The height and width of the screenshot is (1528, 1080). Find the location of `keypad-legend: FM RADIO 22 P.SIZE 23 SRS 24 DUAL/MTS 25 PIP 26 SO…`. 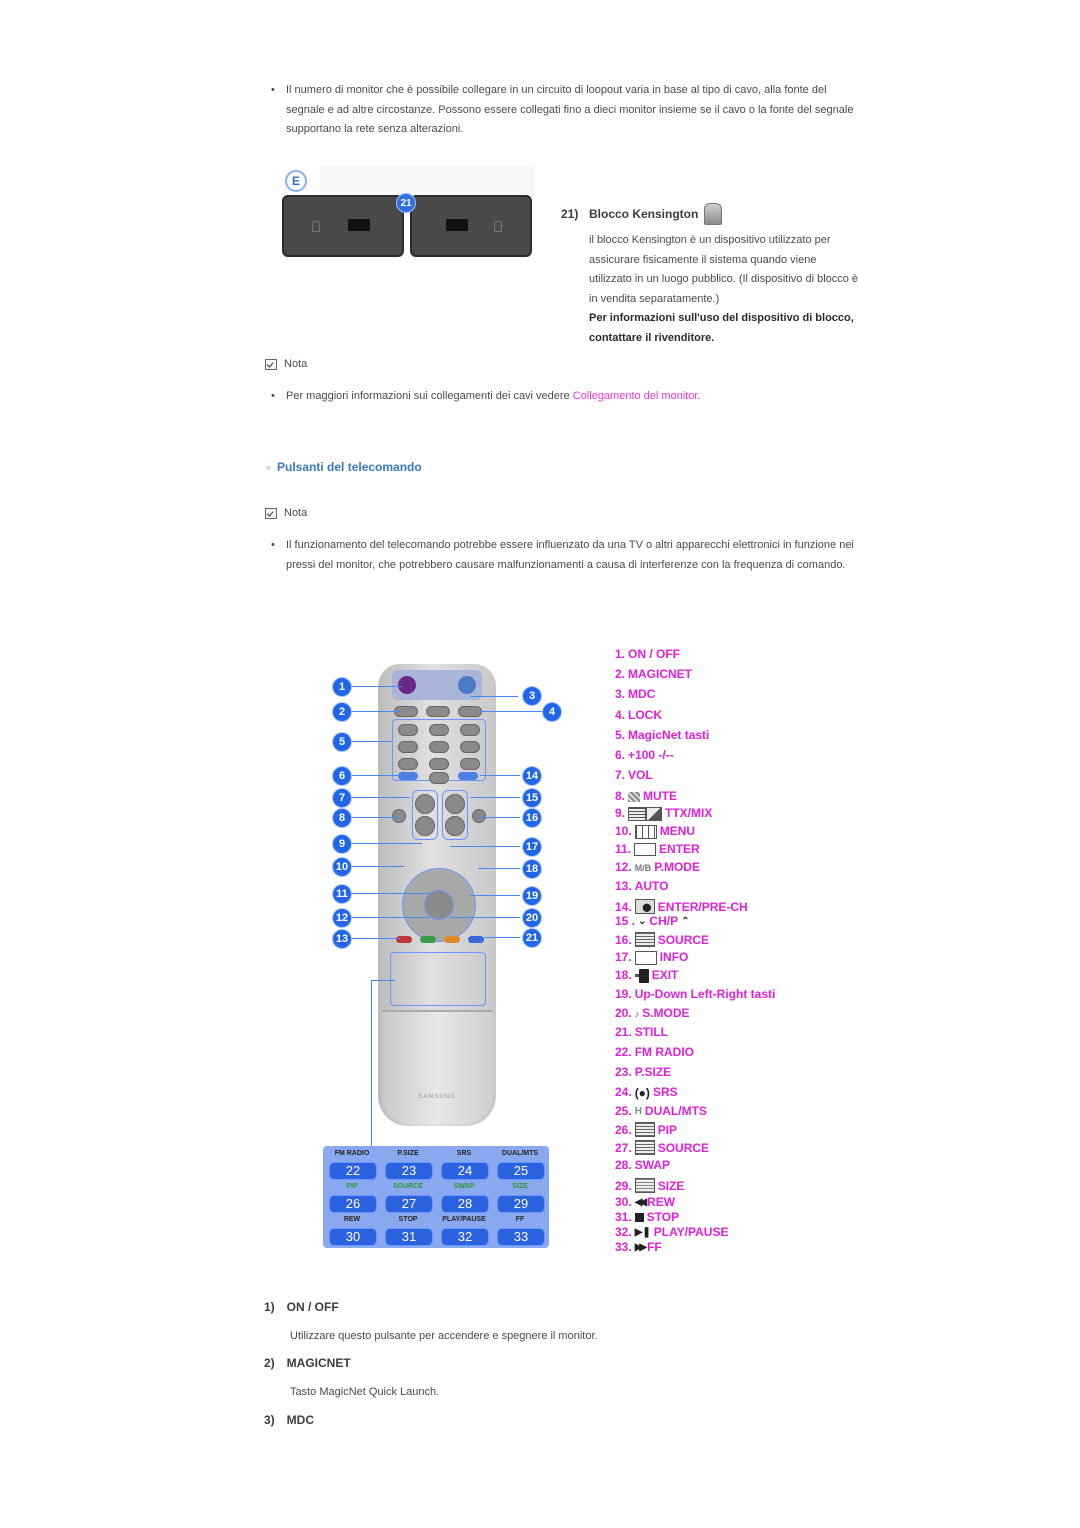

keypad-legend: FM RADIO 22 P.SIZE 23 SRS 24 DUAL/MTS 25 PIP 26 SO… is located at coordinates (436, 1197).